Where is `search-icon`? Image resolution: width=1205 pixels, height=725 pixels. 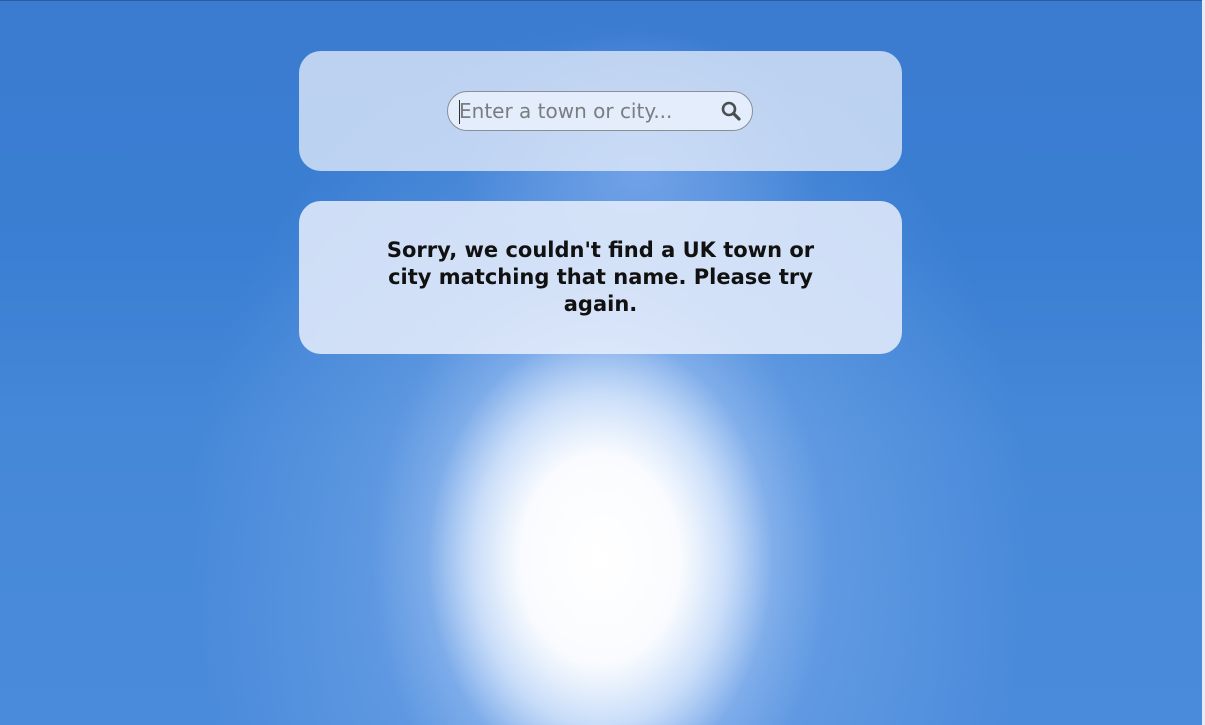 search-icon is located at coordinates (731, 111).